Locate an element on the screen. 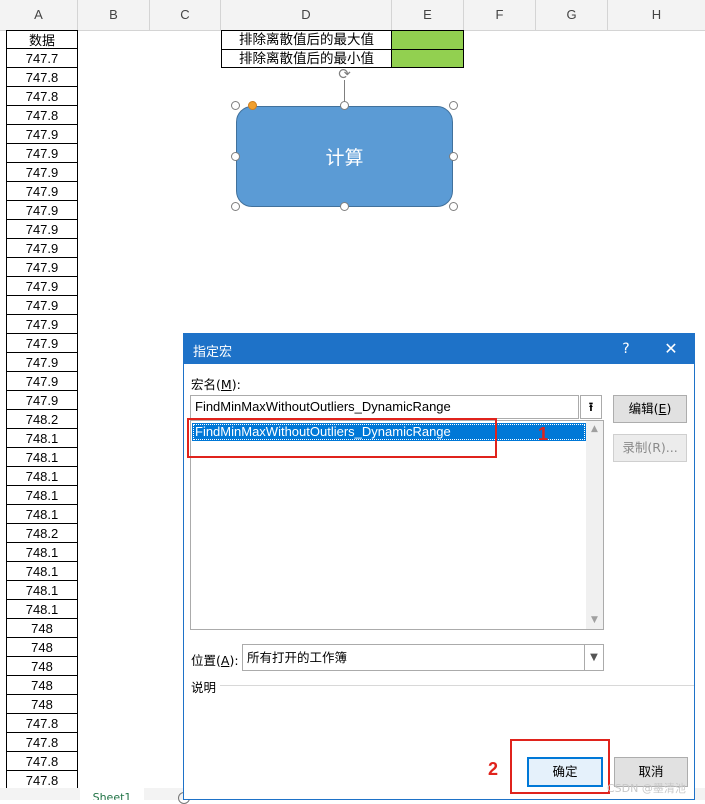 The height and width of the screenshot is (804, 705). watermark: CSDN @墨清池 is located at coordinates (646, 788).